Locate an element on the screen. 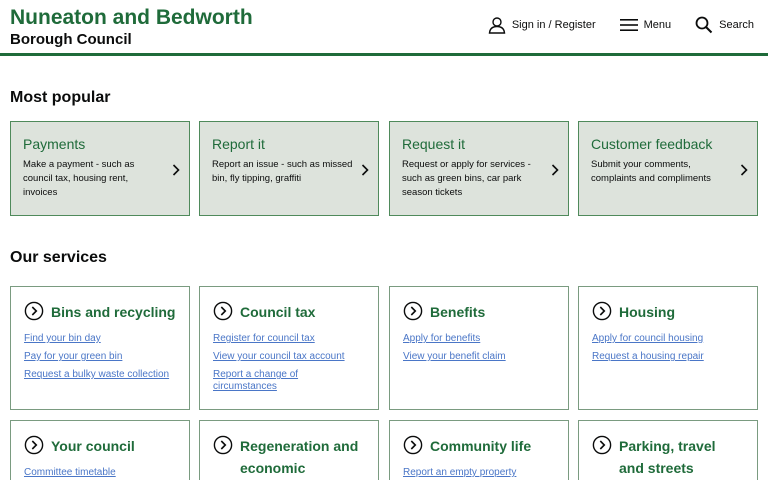 This screenshot has width=768, height=480. service-card-header: Community life is located at coordinates (480, 446).